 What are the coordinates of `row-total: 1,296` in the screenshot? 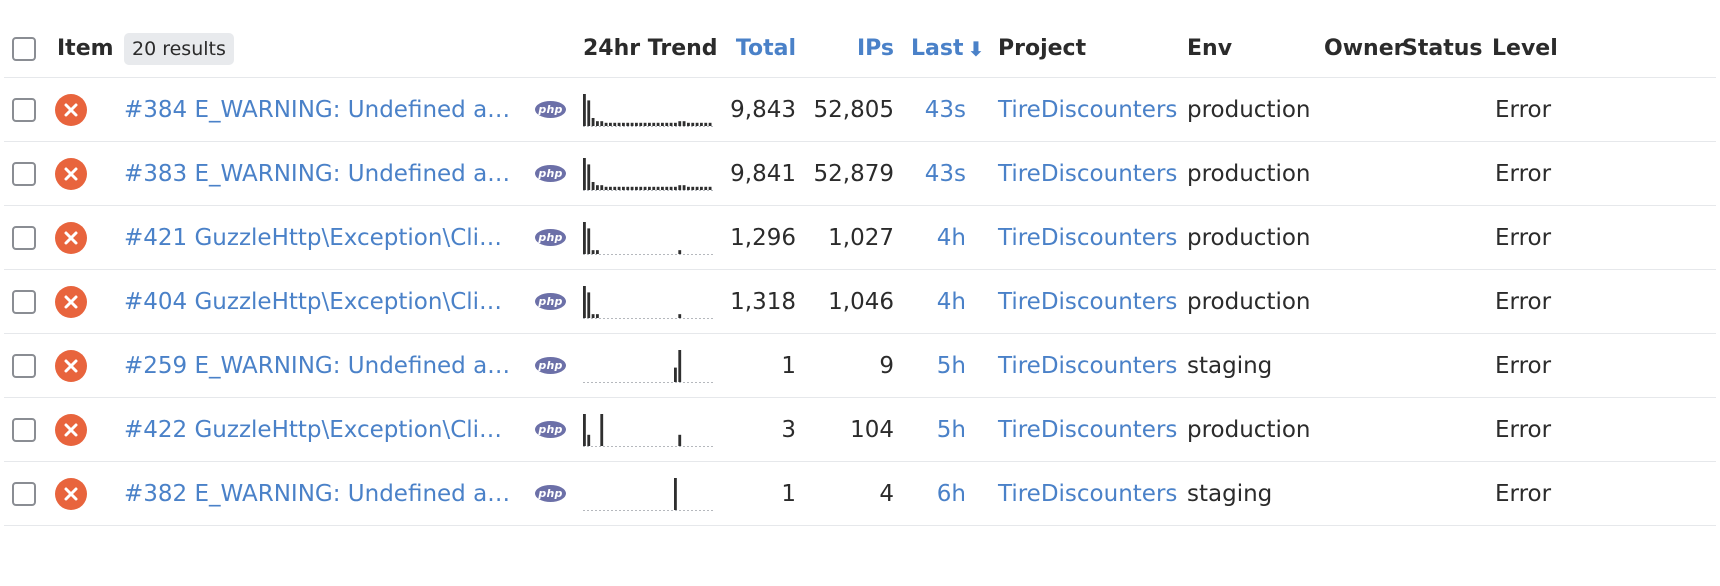 It's located at (763, 237).